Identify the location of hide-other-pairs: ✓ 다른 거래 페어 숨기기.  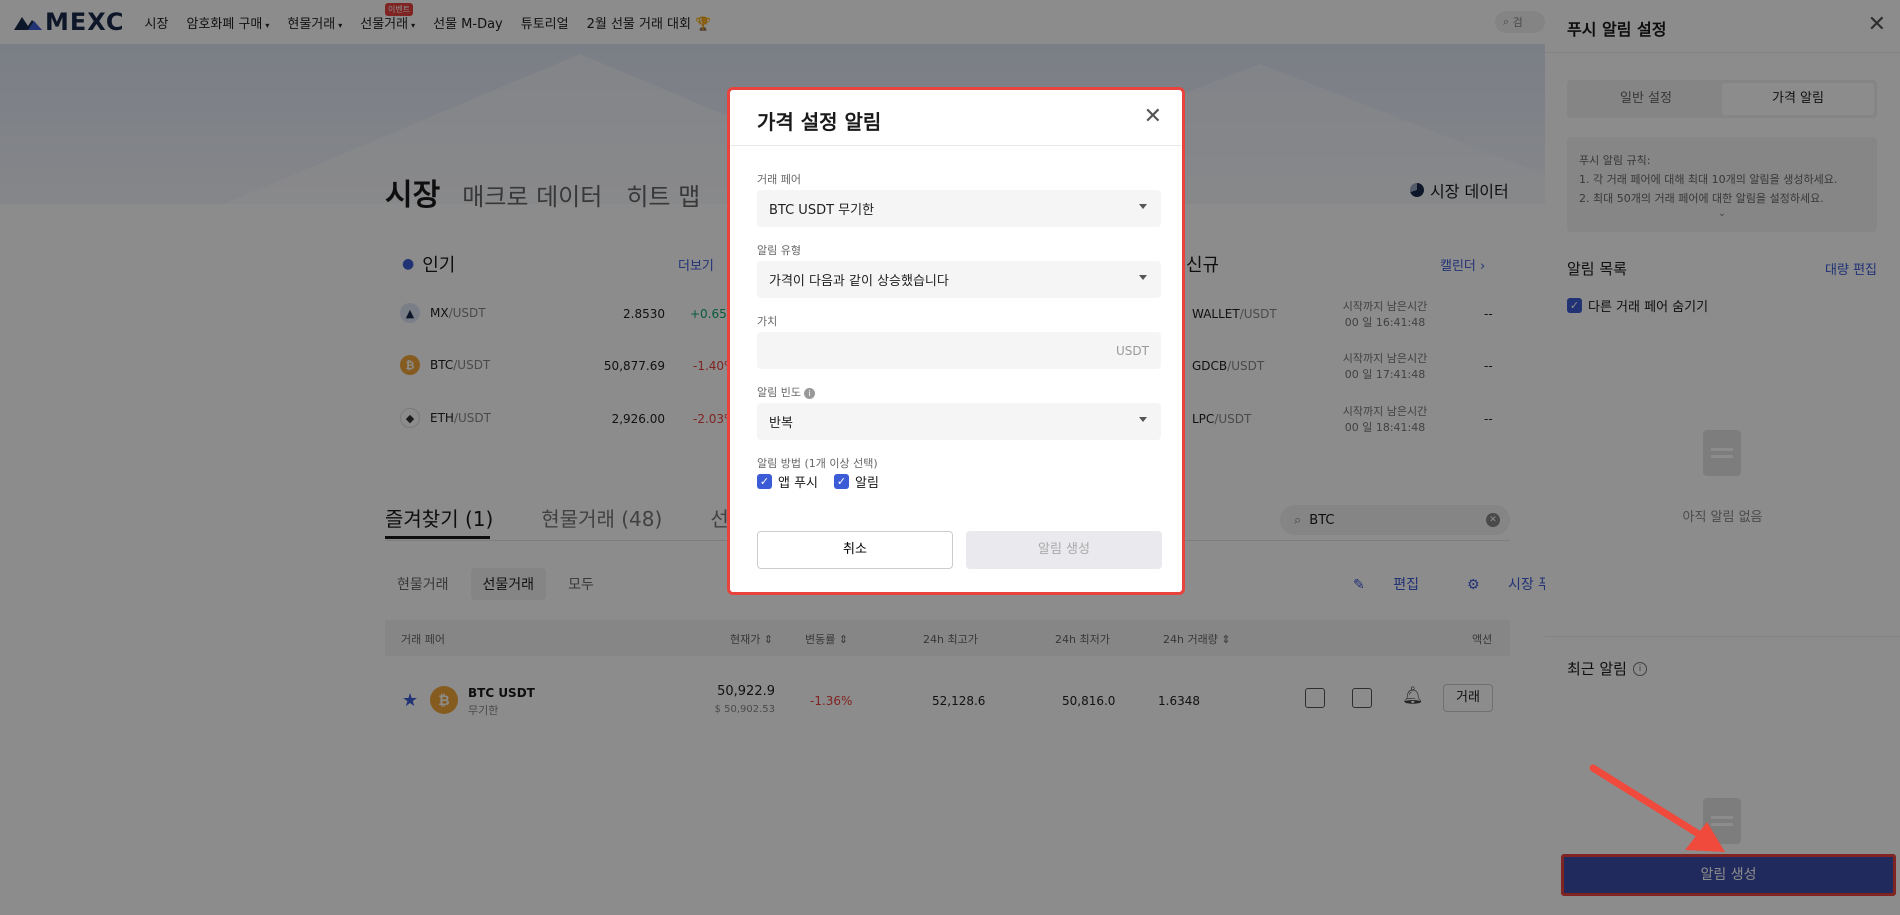
(1637, 305).